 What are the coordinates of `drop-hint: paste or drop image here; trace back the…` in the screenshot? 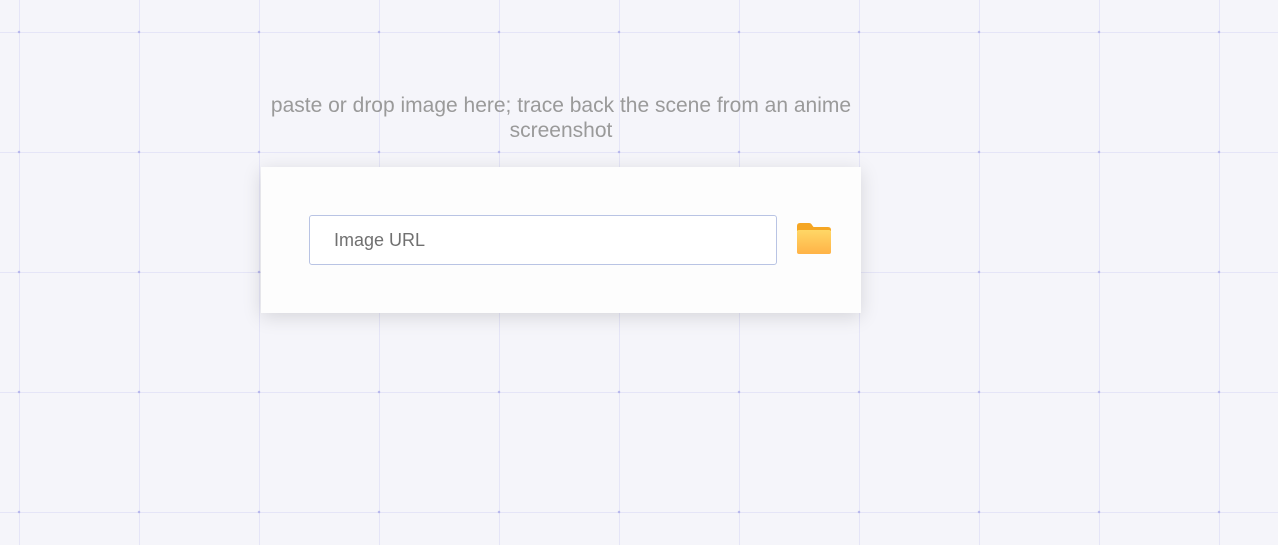 It's located at (561, 118).